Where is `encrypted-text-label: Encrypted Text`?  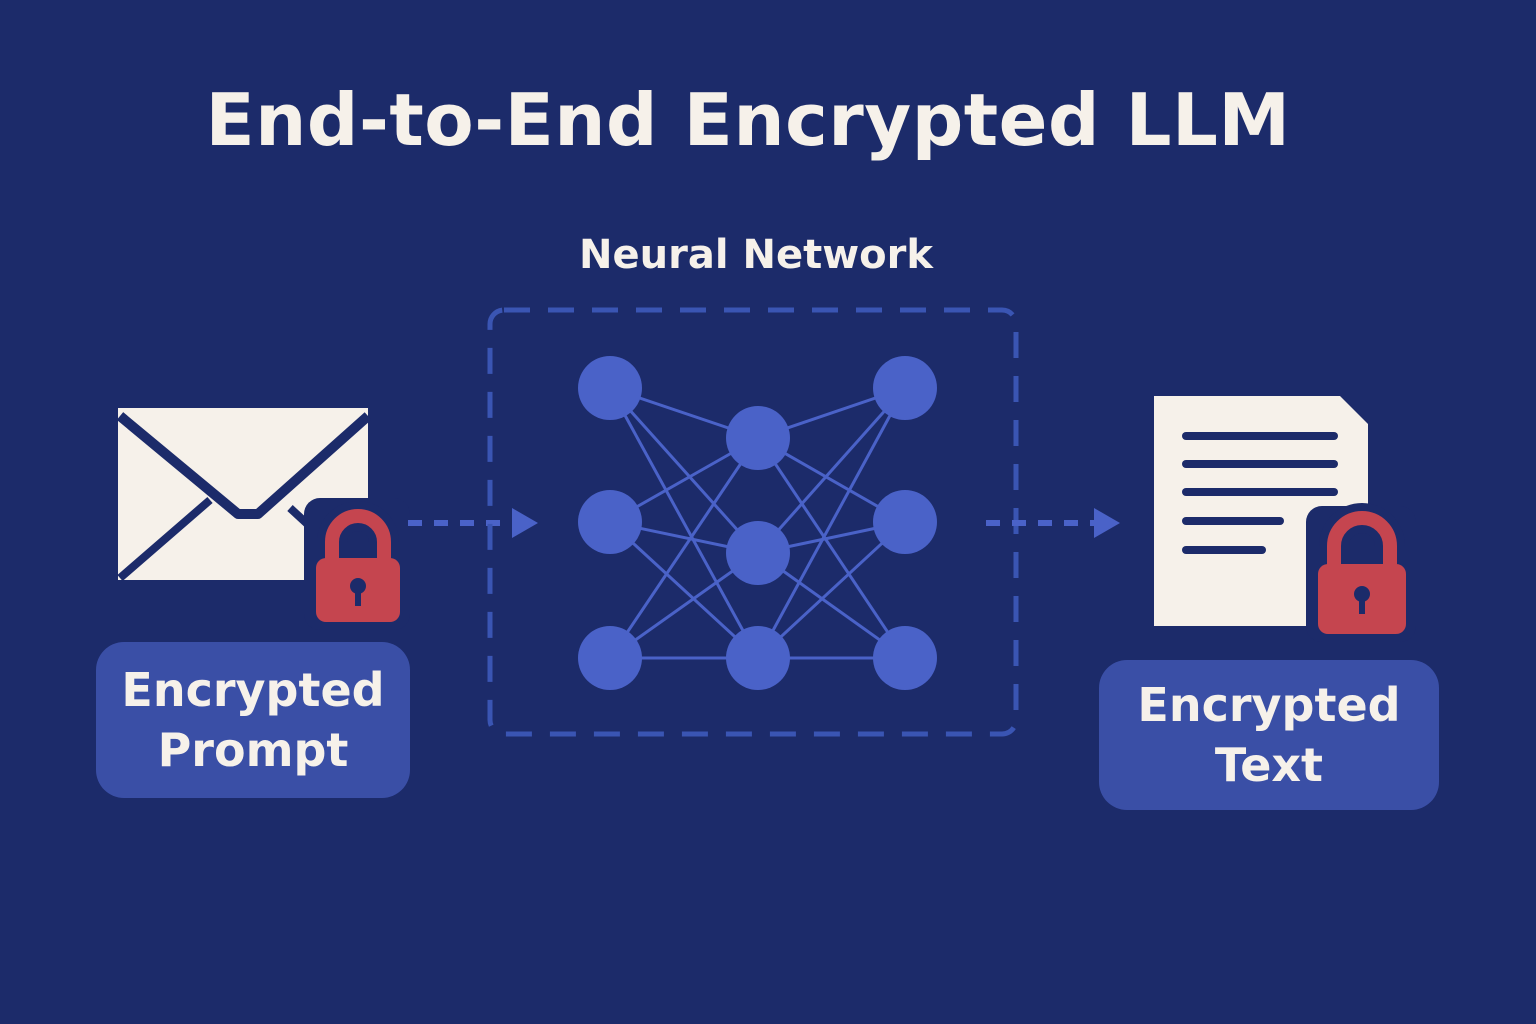 encrypted-text-label: Encrypted Text is located at coordinates (1269, 735).